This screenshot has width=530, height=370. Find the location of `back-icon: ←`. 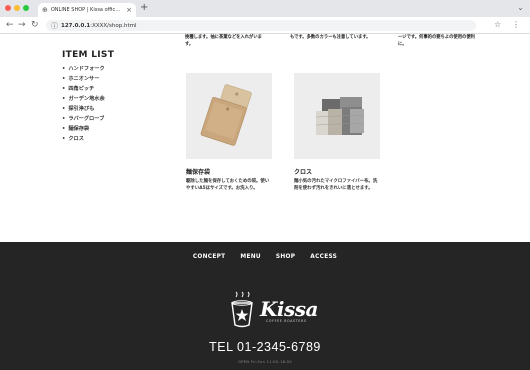

back-icon: ← is located at coordinates (10, 25).